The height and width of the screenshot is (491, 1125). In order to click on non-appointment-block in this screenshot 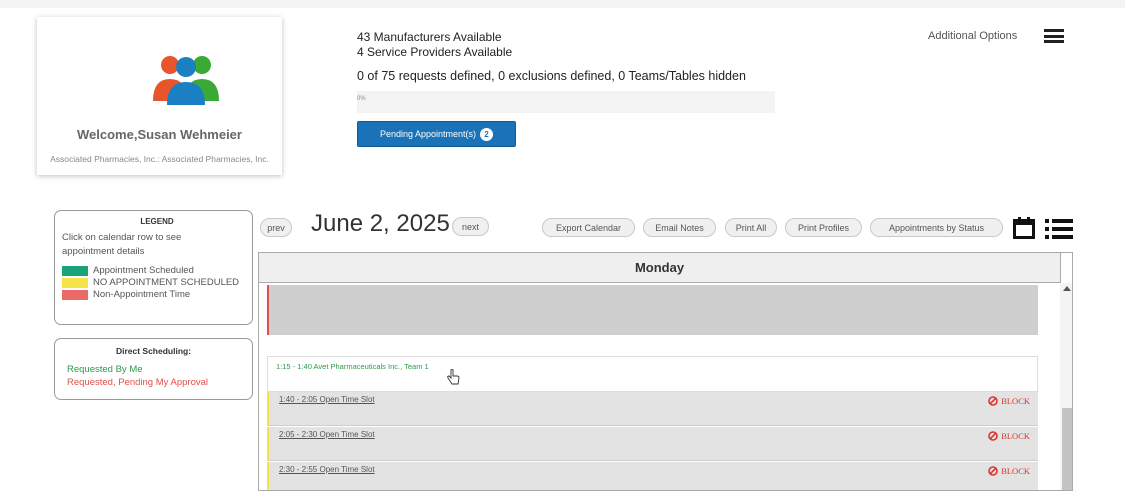, I will do `click(652, 310)`.